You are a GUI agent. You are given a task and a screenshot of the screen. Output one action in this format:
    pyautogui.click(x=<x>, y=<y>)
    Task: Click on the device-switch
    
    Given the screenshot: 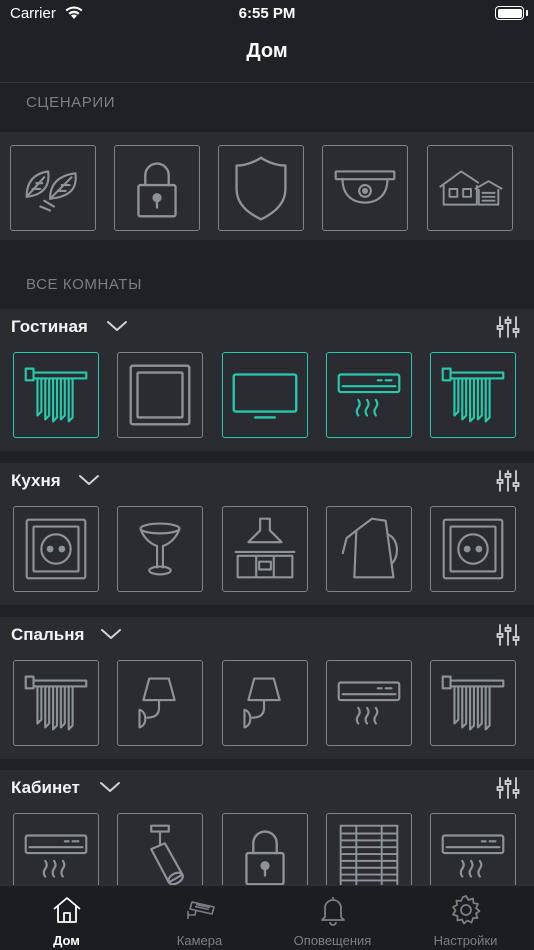 What is the action you would take?
    pyautogui.click(x=160, y=395)
    